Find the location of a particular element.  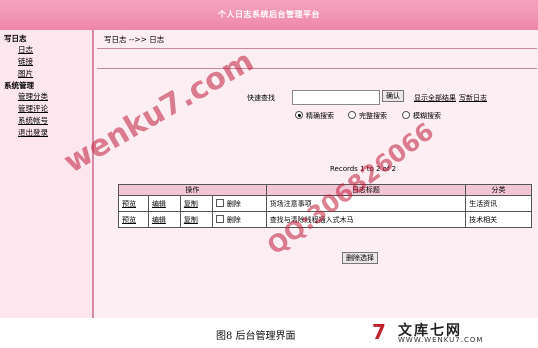

app-title: 个人日志系统后台管理平台 is located at coordinates (269, 14).